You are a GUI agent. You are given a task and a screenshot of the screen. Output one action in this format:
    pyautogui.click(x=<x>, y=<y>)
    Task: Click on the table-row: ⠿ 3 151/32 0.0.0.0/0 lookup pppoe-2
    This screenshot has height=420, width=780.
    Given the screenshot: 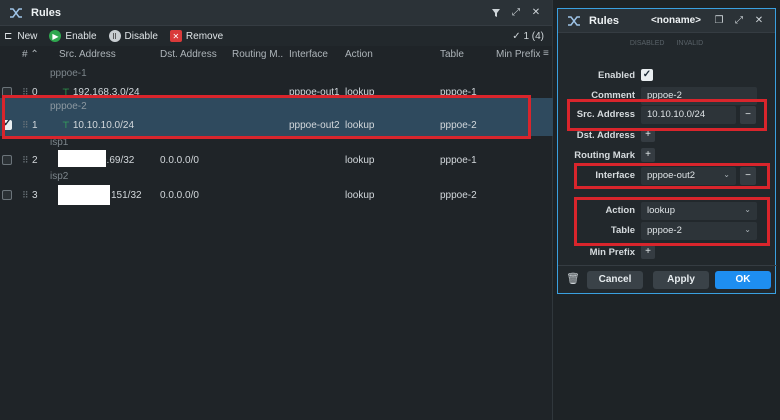 What is the action you would take?
    pyautogui.click(x=276, y=195)
    